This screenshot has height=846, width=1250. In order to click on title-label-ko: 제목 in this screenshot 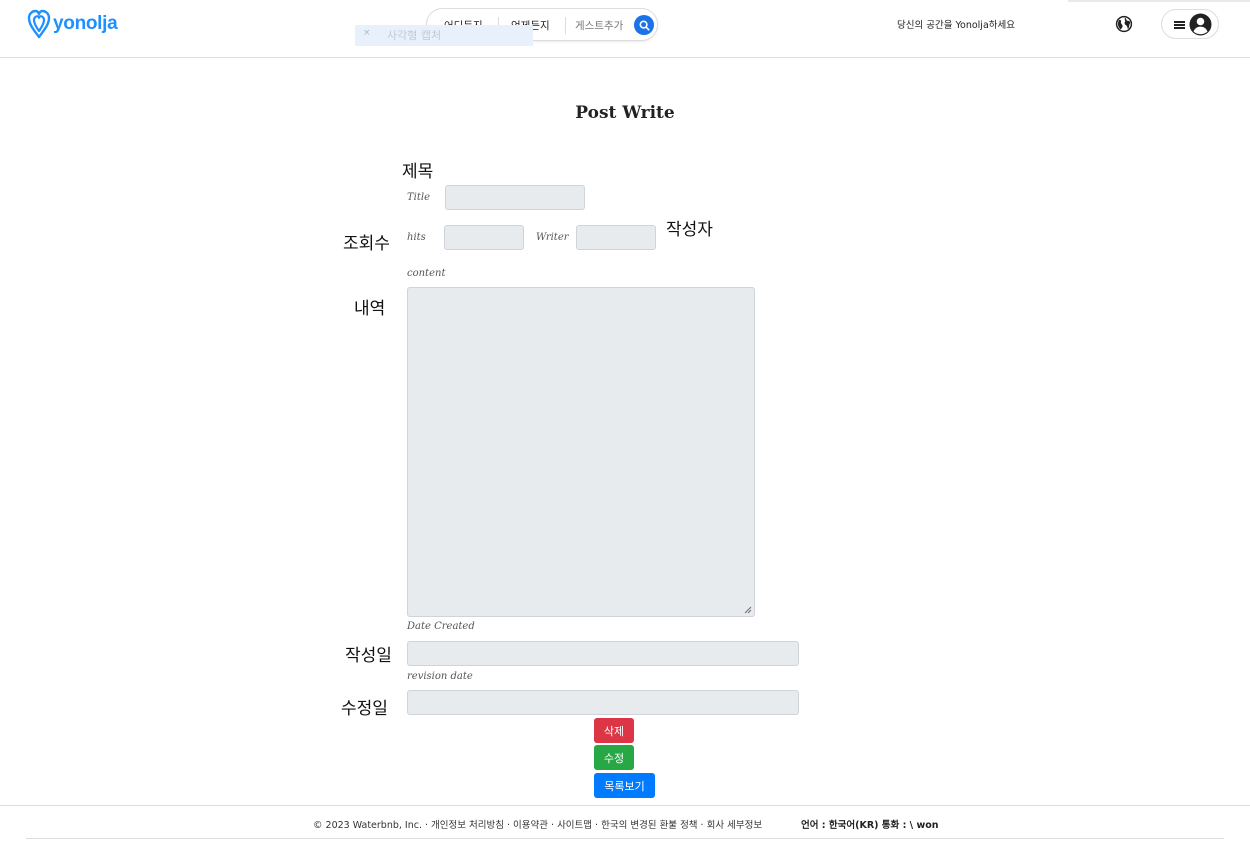, I will do `click(418, 172)`.